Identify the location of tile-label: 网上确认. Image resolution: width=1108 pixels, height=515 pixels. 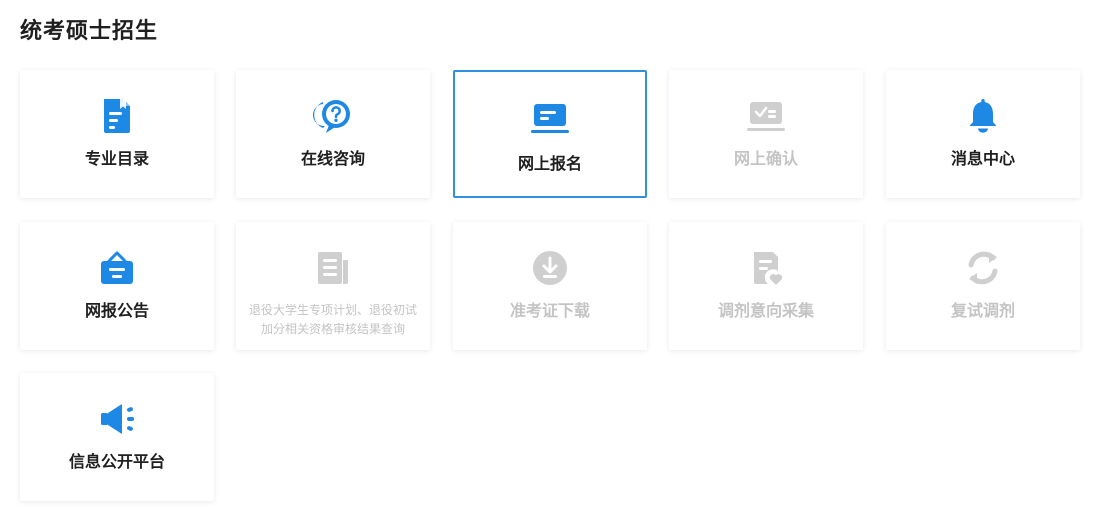
(765, 158).